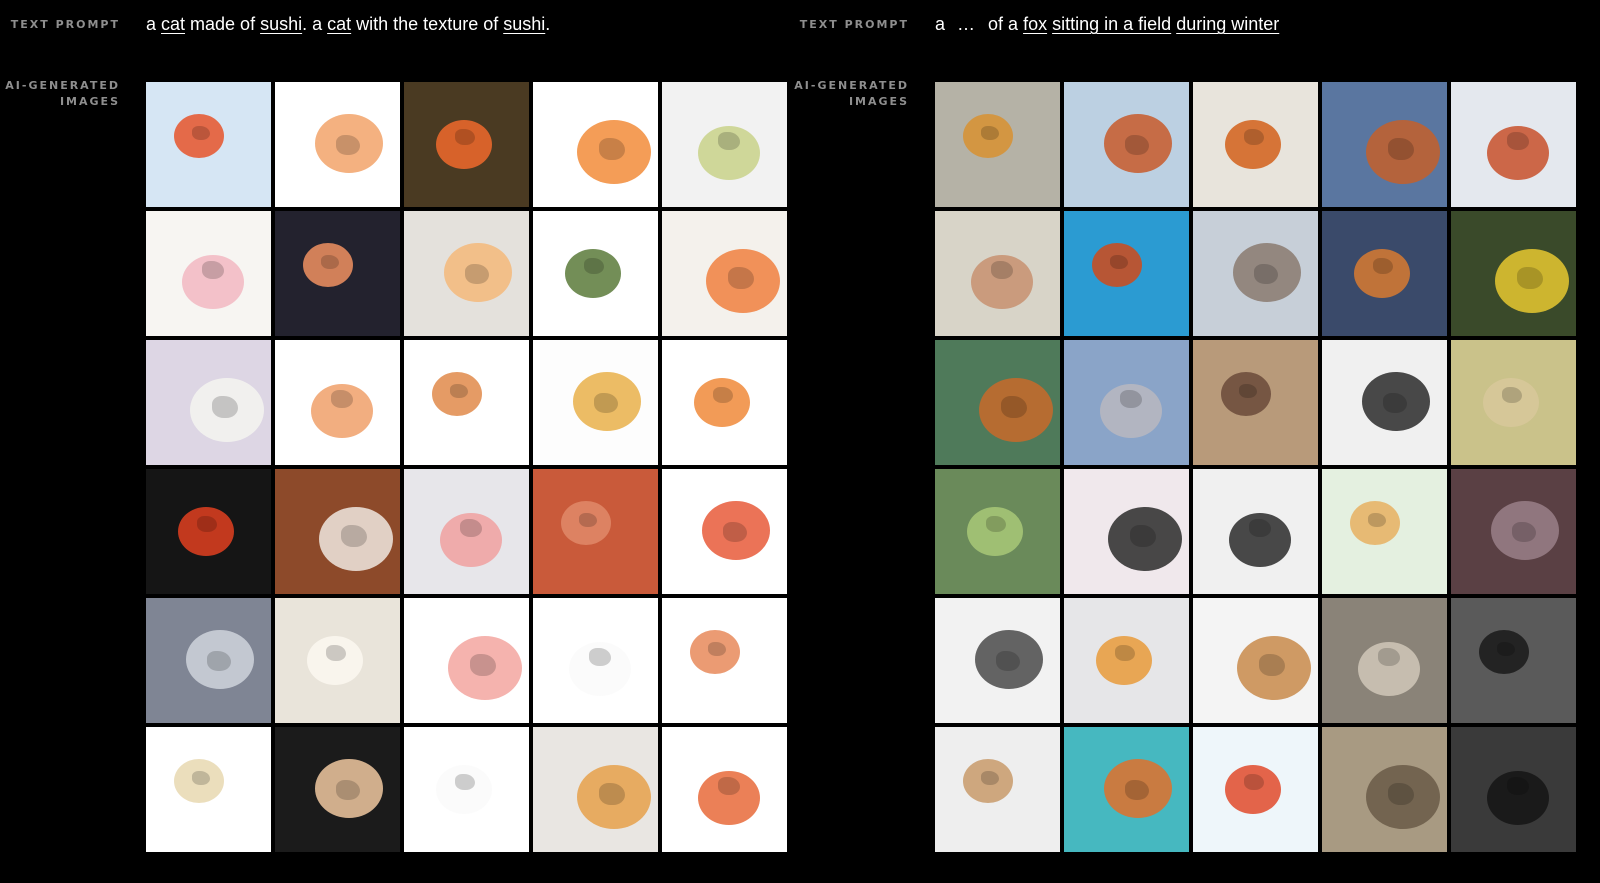 The height and width of the screenshot is (883, 1600). I want to click on right-prompt-token-link: during winter, so click(1227, 24).